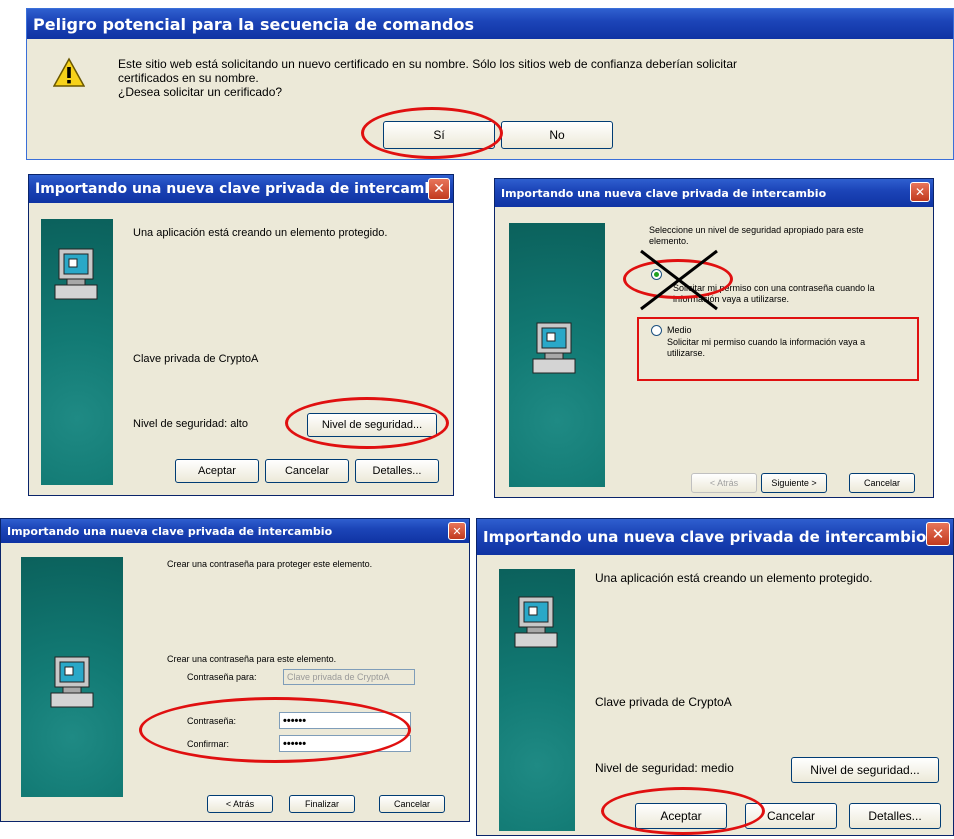 This screenshot has width=954, height=839. Describe the element at coordinates (77, 352) in the screenshot. I see `dialog-a-side-panel` at that location.